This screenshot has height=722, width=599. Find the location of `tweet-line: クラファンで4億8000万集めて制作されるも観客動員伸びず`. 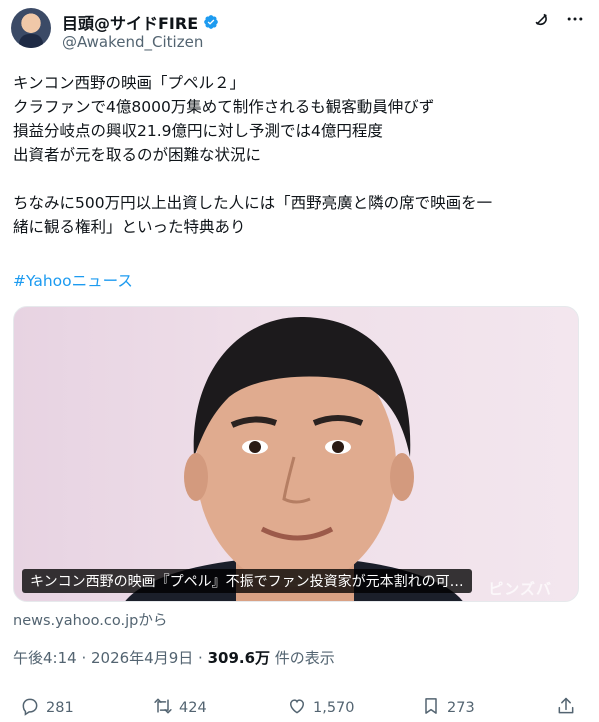

tweet-line: クラファンで4億8000万集めて制作されるも観客動員伸びず is located at coordinates (224, 107).